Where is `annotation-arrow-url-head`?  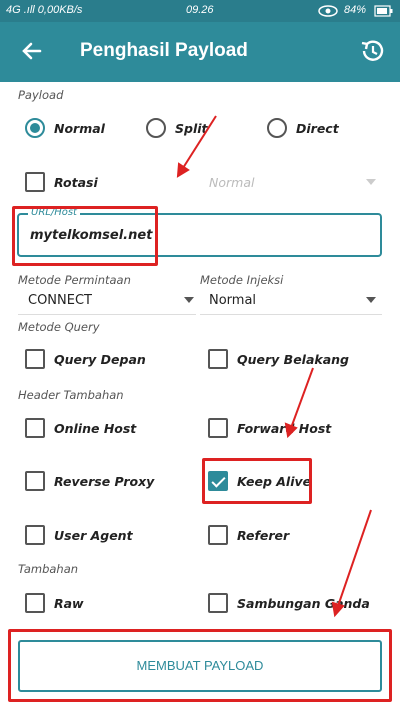 annotation-arrow-url-head is located at coordinates (183, 170).